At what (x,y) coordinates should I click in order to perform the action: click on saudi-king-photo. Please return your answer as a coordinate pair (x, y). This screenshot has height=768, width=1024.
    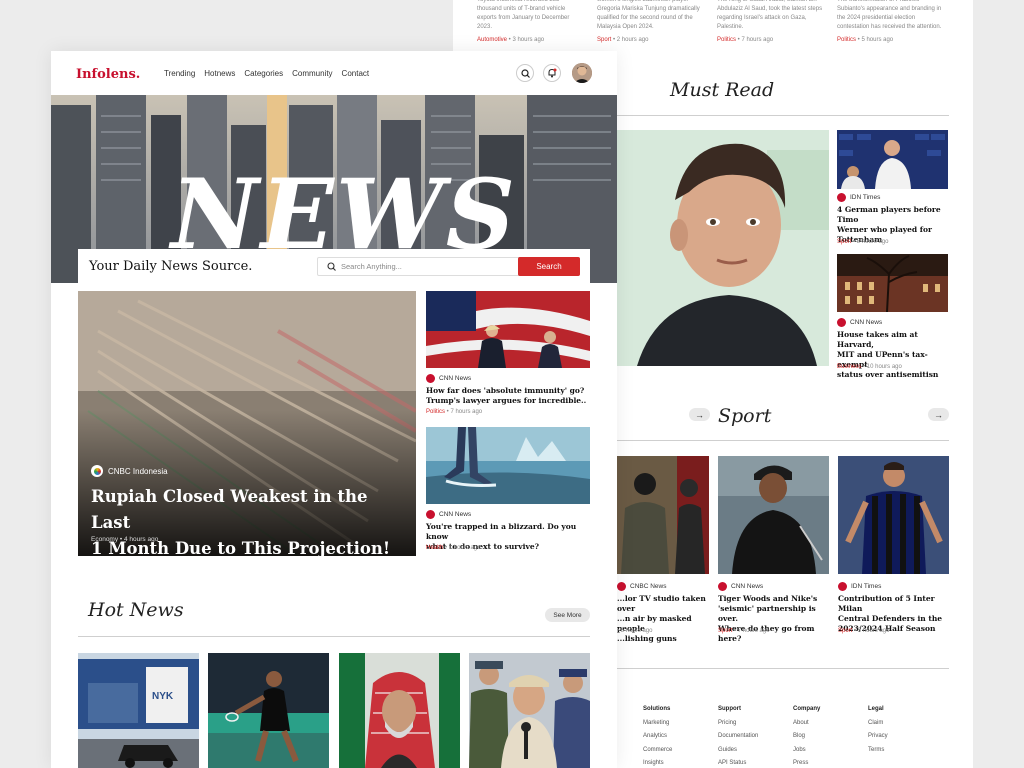
    Looking at the image, I should click on (399, 710).